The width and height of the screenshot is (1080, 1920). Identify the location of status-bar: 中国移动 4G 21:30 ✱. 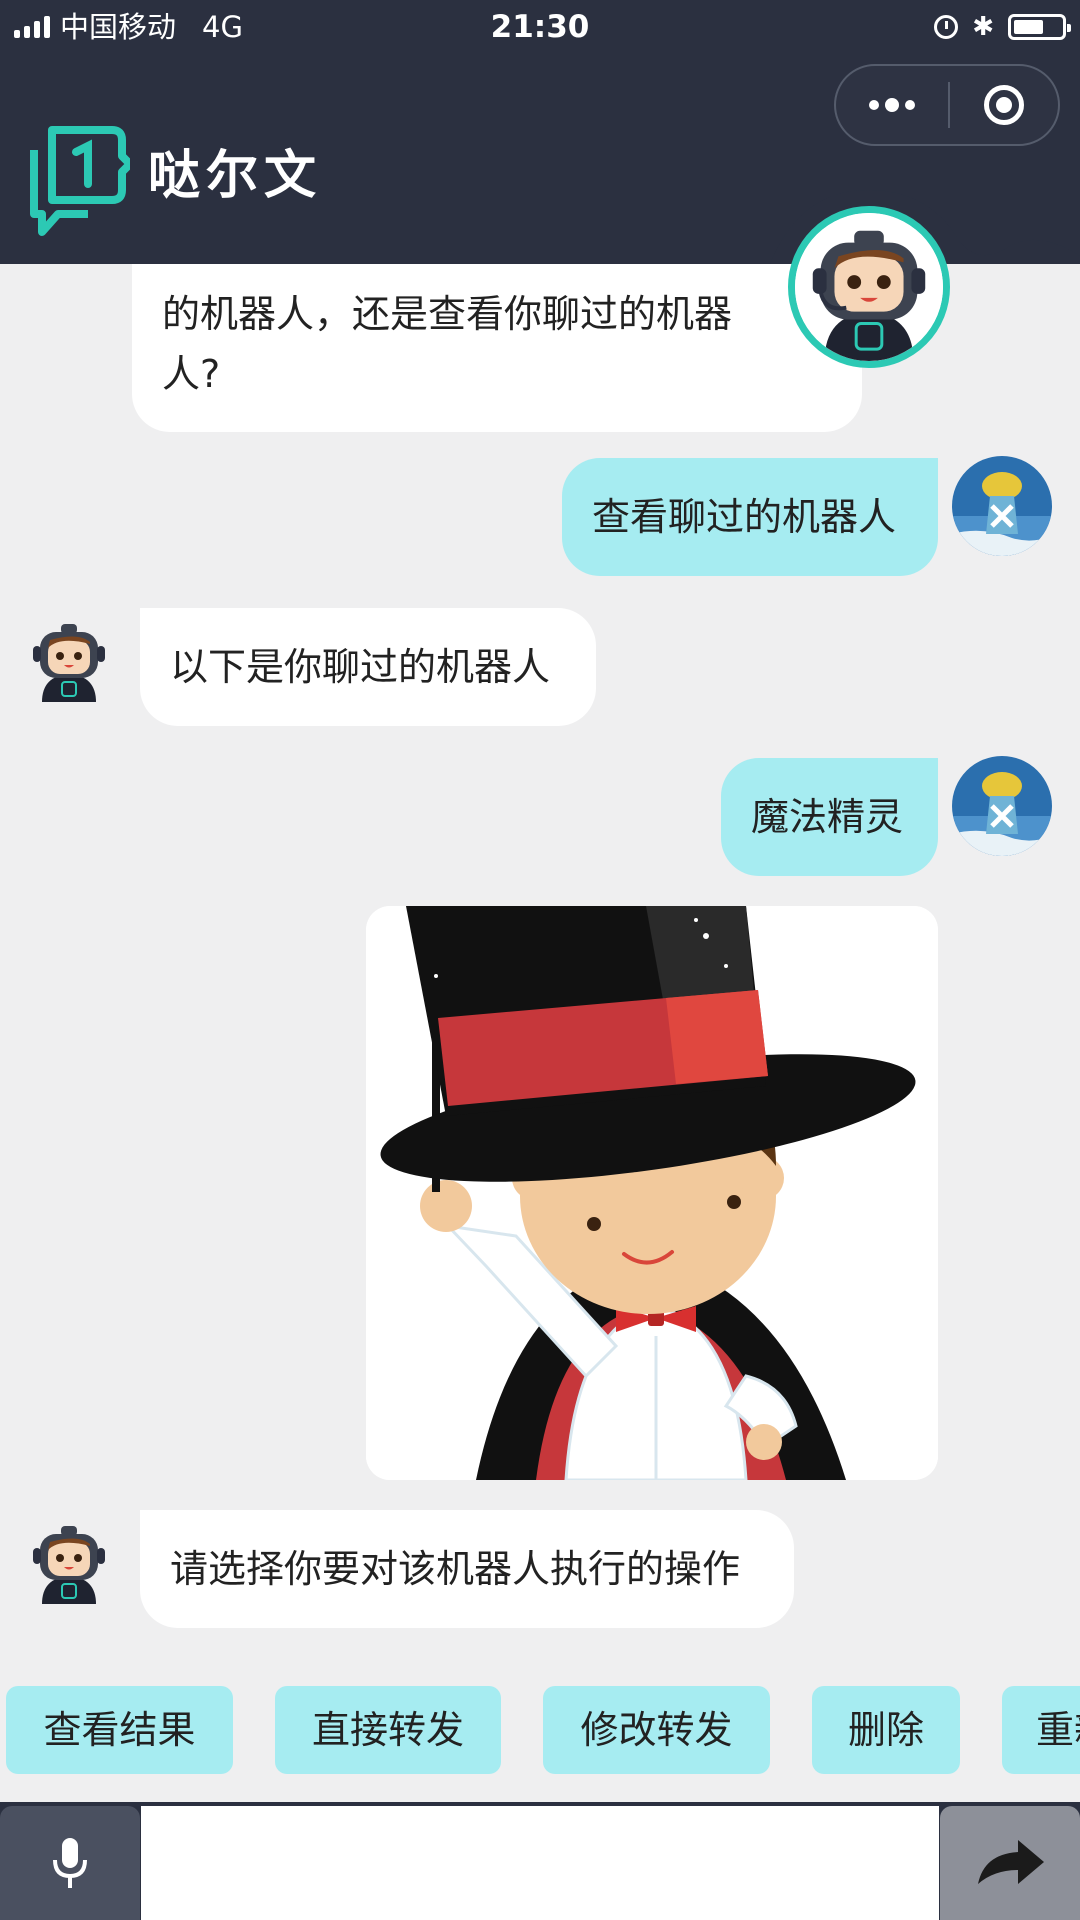
(540, 27).